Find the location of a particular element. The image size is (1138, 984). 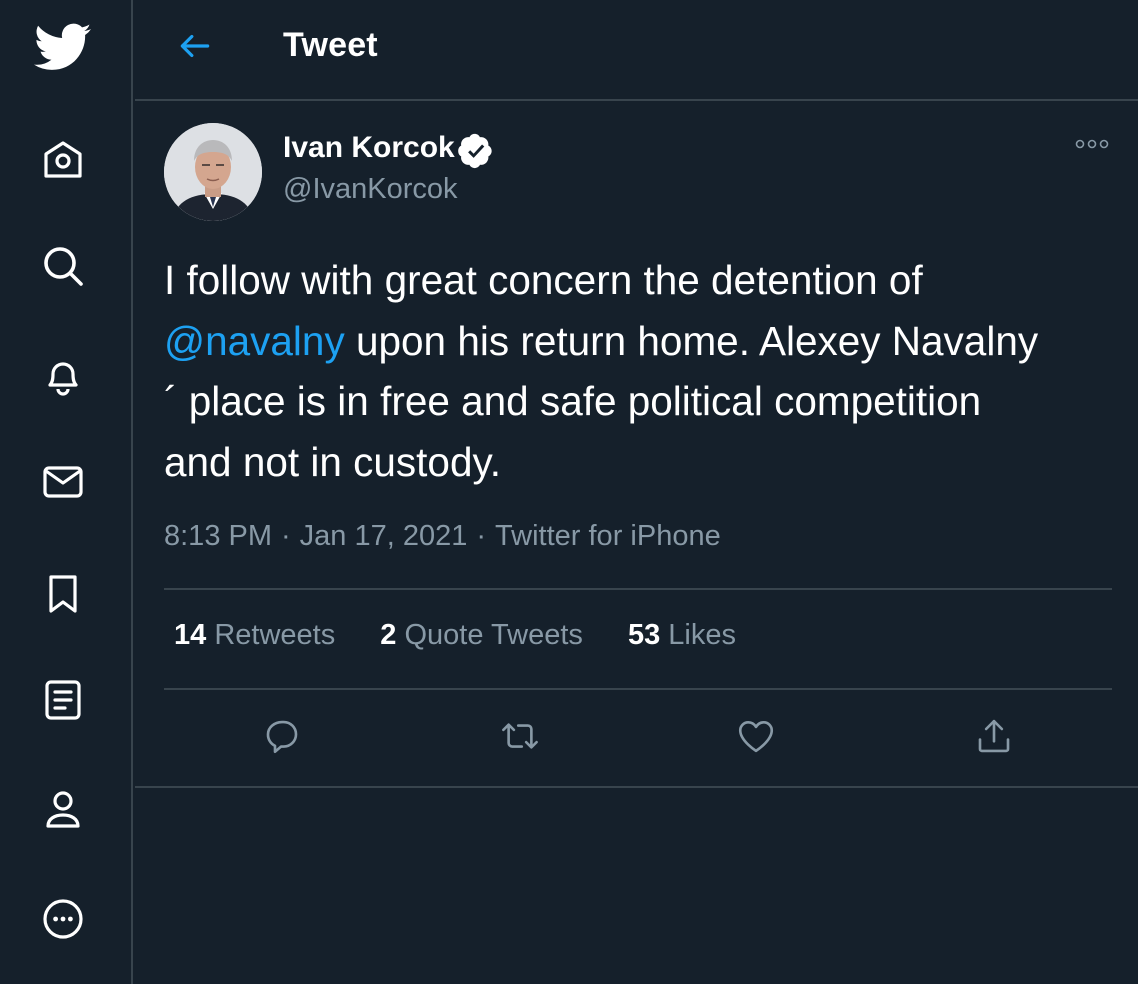

page-title: Tweet is located at coordinates (330, 45).